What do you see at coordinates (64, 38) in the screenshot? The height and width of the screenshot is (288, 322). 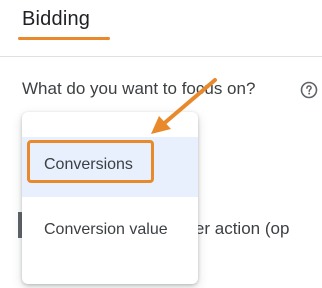 I see `title-underline-annotation` at bounding box center [64, 38].